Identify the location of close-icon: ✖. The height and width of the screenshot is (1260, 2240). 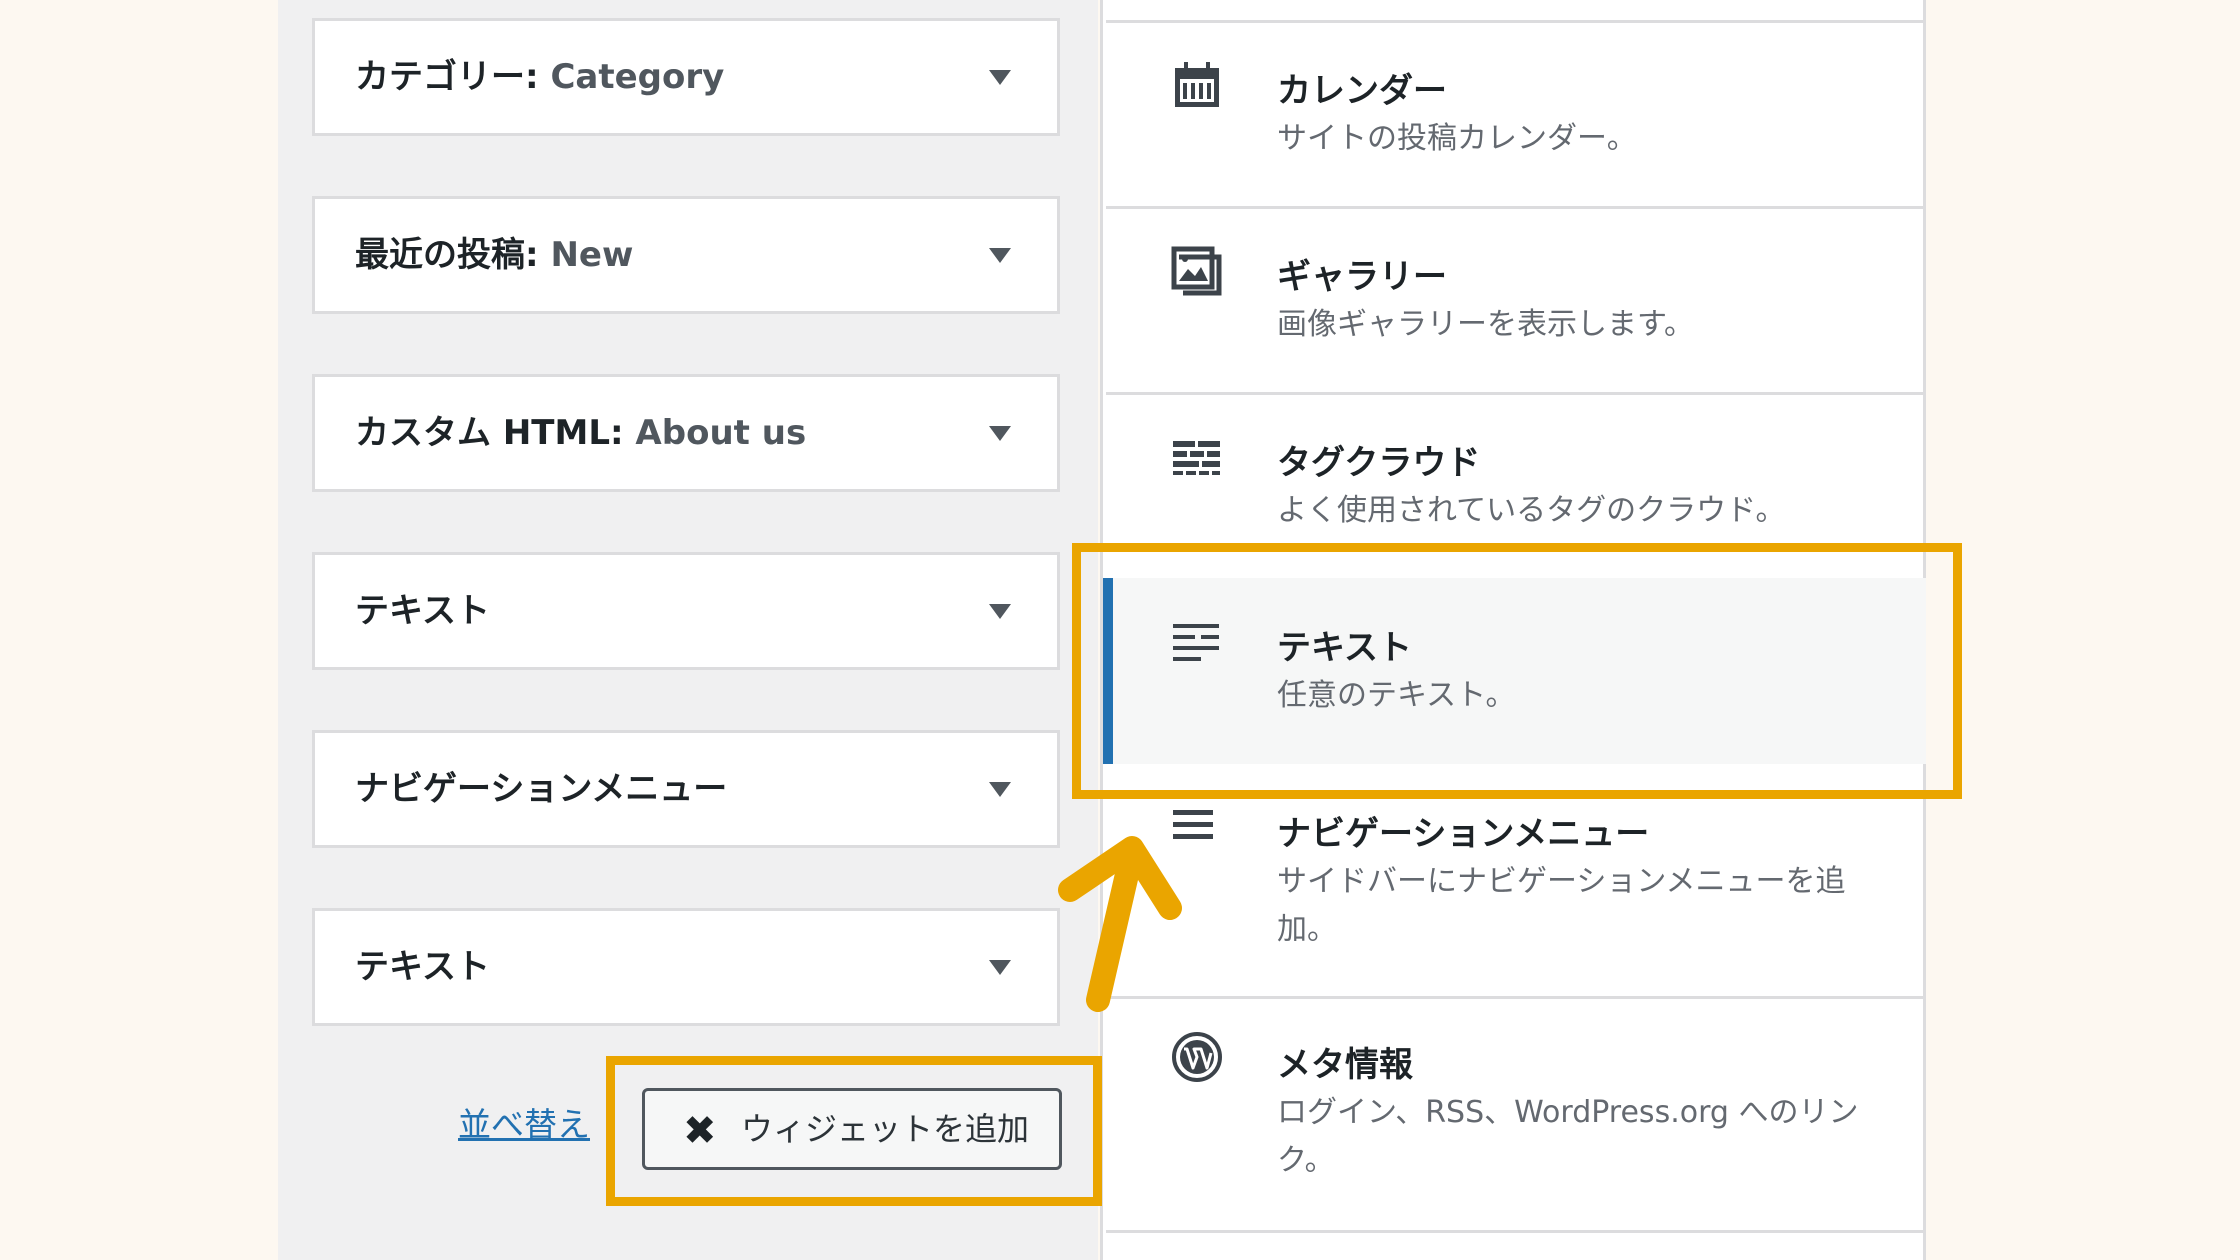
(700, 1131).